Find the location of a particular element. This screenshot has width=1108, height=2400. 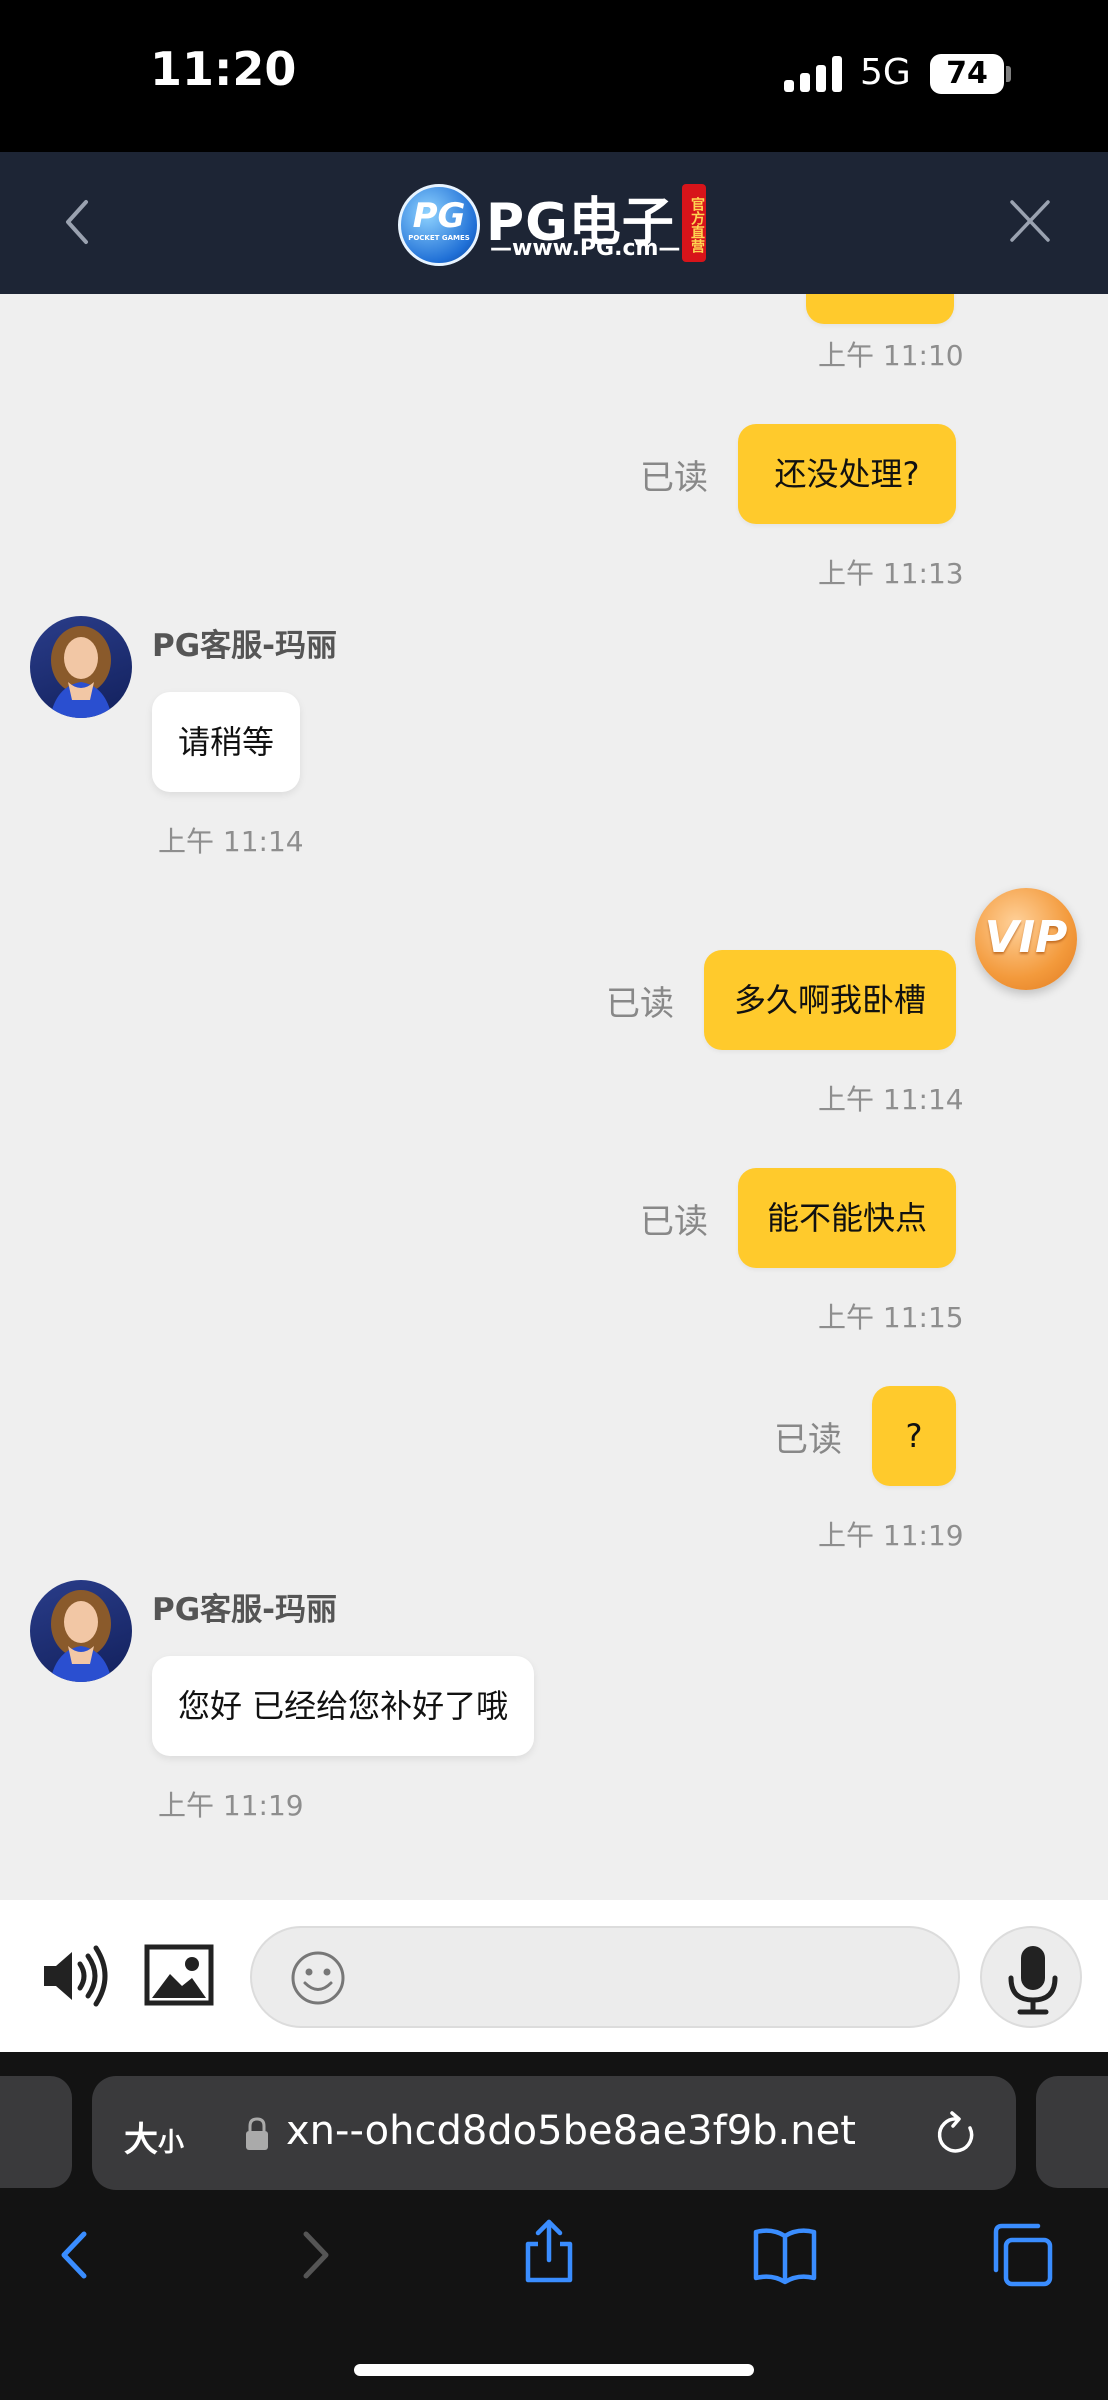

microphone-button is located at coordinates (1031, 1977).